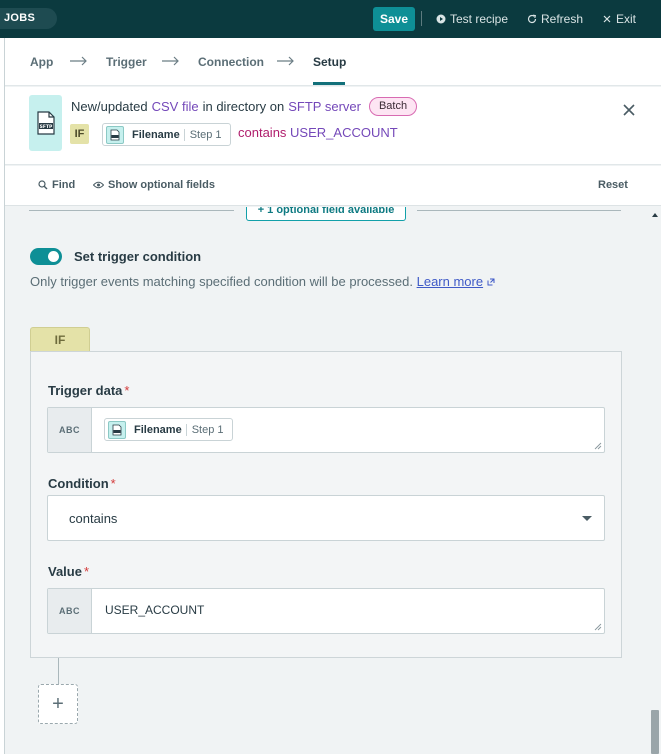 This screenshot has height=754, width=661. I want to click on condition-summary: contains USER_ACCOUNT, so click(318, 132).